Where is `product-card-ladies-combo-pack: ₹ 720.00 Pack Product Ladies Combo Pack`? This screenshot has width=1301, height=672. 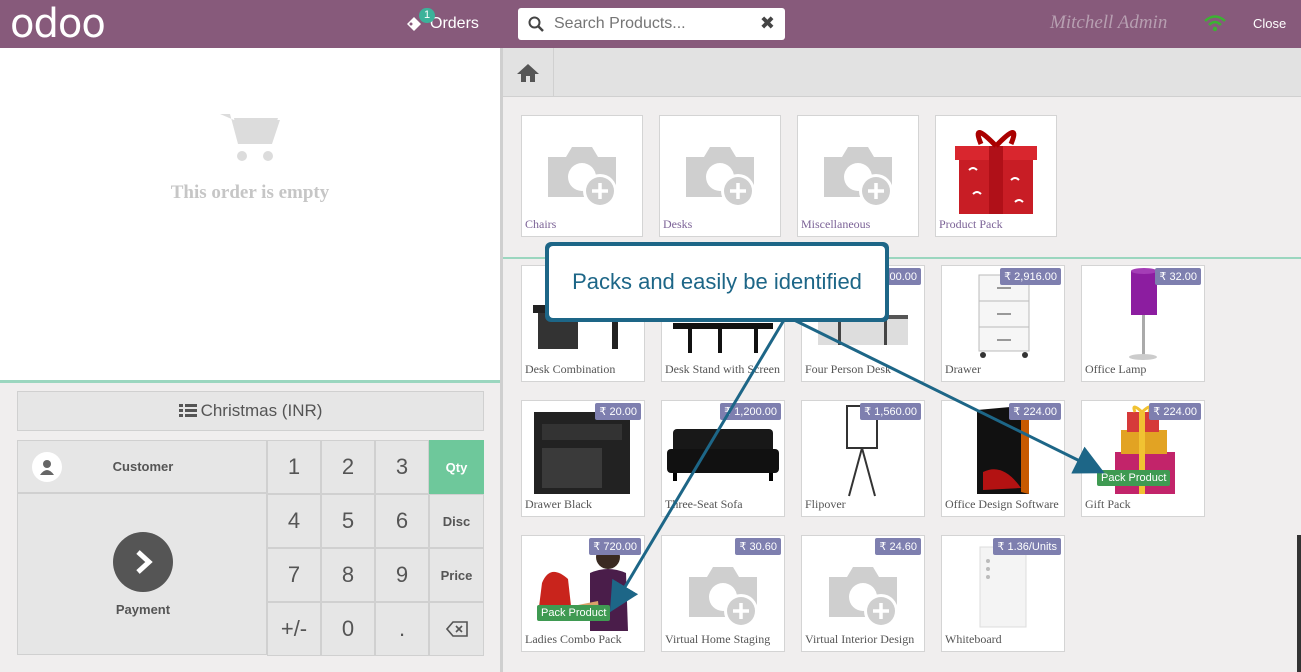
product-card-ladies-combo-pack: ₹ 720.00 Pack Product Ladies Combo Pack is located at coordinates (583, 593).